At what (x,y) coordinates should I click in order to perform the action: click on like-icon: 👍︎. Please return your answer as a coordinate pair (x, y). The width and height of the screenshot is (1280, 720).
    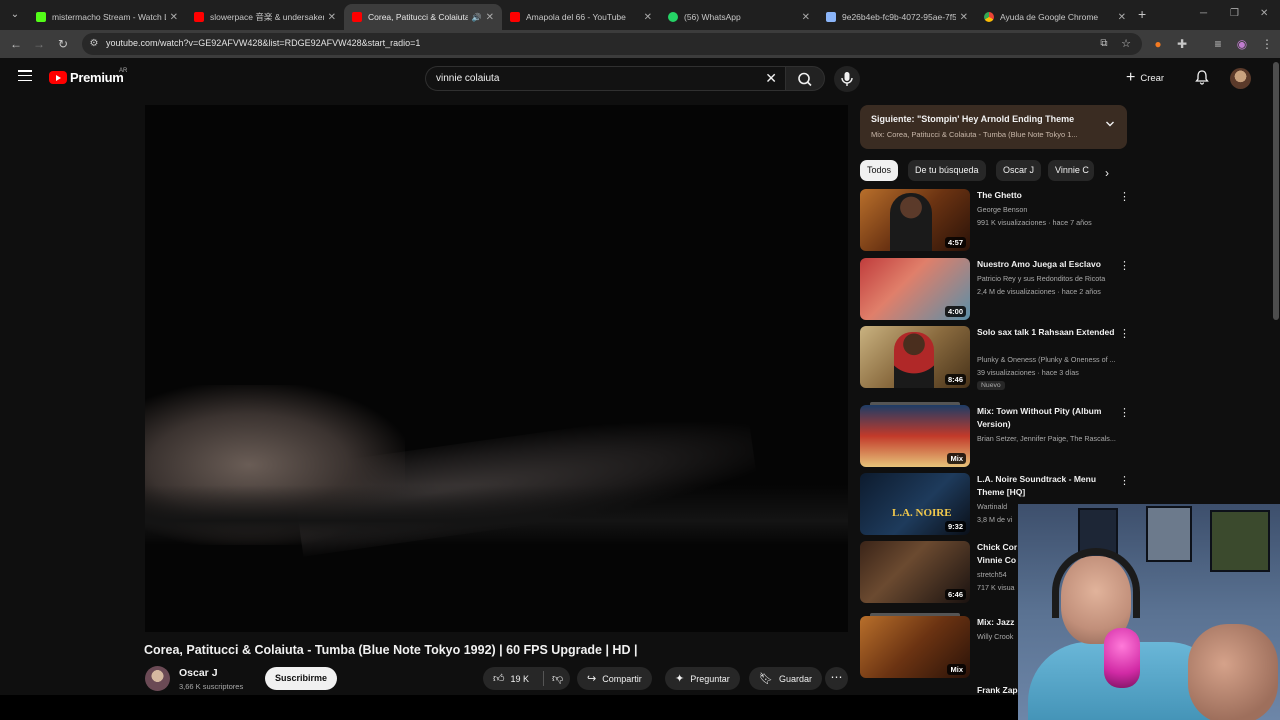
    Looking at the image, I should click on (499, 678).